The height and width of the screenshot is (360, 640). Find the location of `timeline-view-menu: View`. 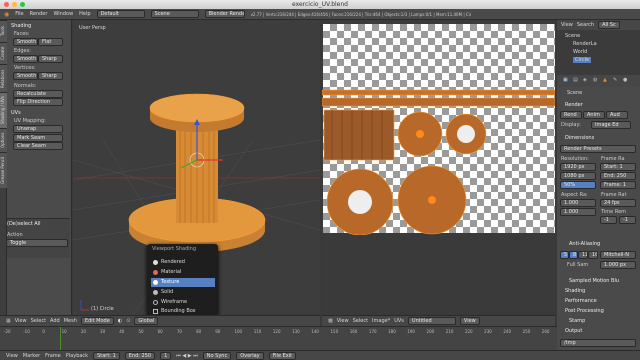

timeline-view-menu: View is located at coordinates (12, 356).